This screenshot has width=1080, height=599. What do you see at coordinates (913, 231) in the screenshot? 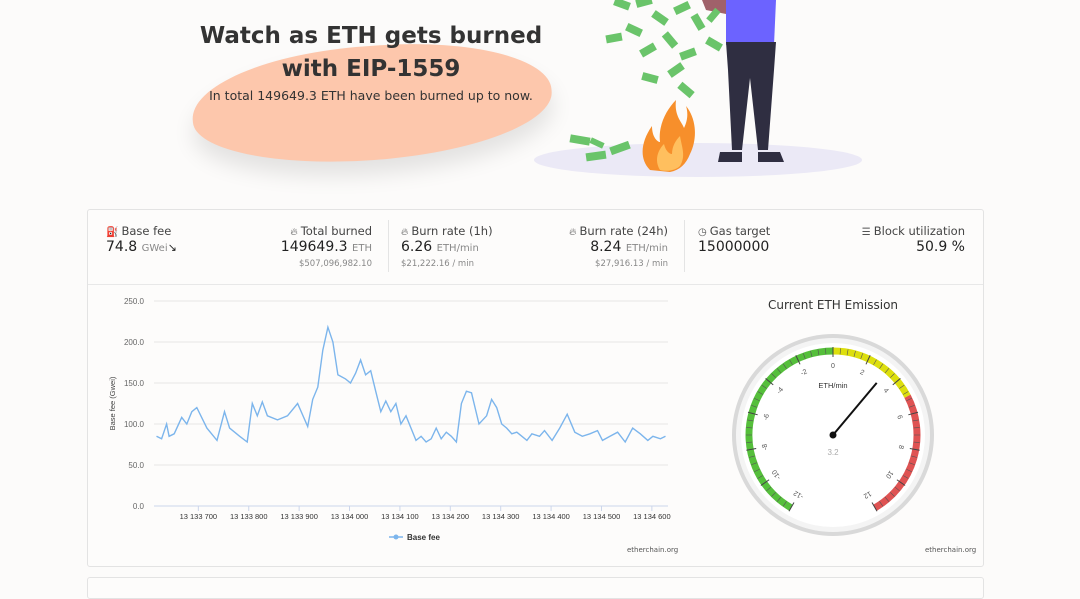
I see `stat-block-utilization-label: ☰ Block utilization` at bounding box center [913, 231].